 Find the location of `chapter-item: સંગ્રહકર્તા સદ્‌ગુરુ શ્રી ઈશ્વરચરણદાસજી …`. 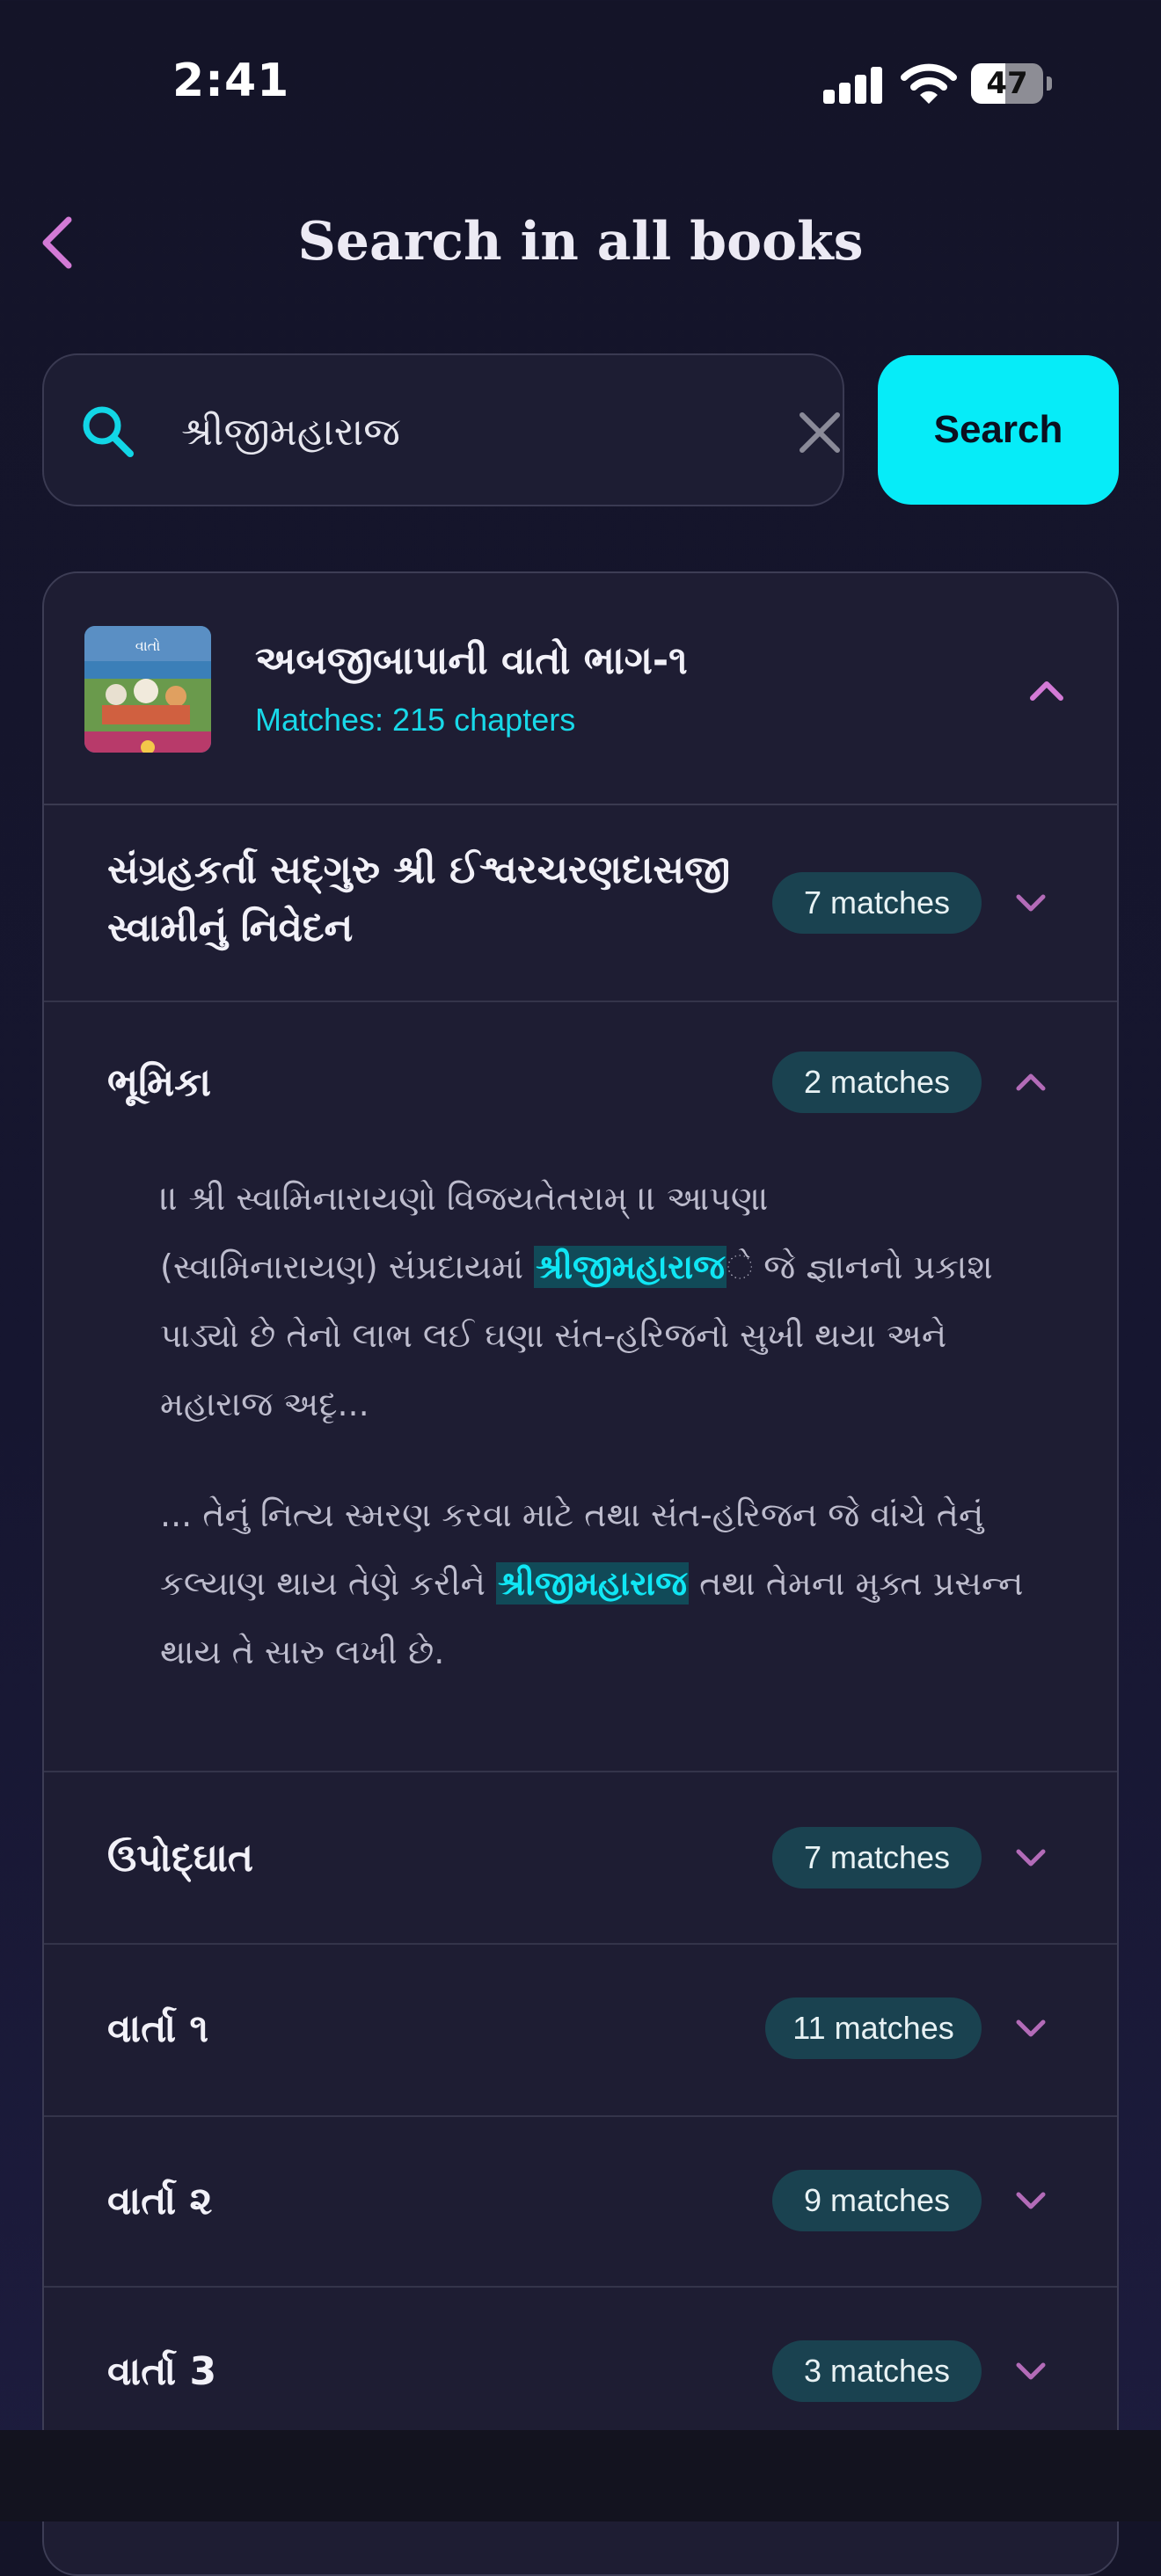

chapter-item: સંગ્રહકર્તા સદ્‌ગુરુ શ્રી ઈશ્વરચરણદાસજી … is located at coordinates (580, 903).